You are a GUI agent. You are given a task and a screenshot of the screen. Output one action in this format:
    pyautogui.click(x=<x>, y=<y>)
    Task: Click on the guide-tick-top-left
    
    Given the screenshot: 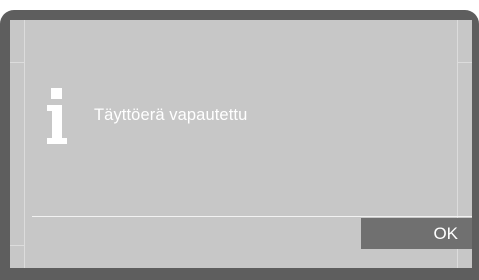 What is the action you would take?
    pyautogui.click(x=17, y=62)
    